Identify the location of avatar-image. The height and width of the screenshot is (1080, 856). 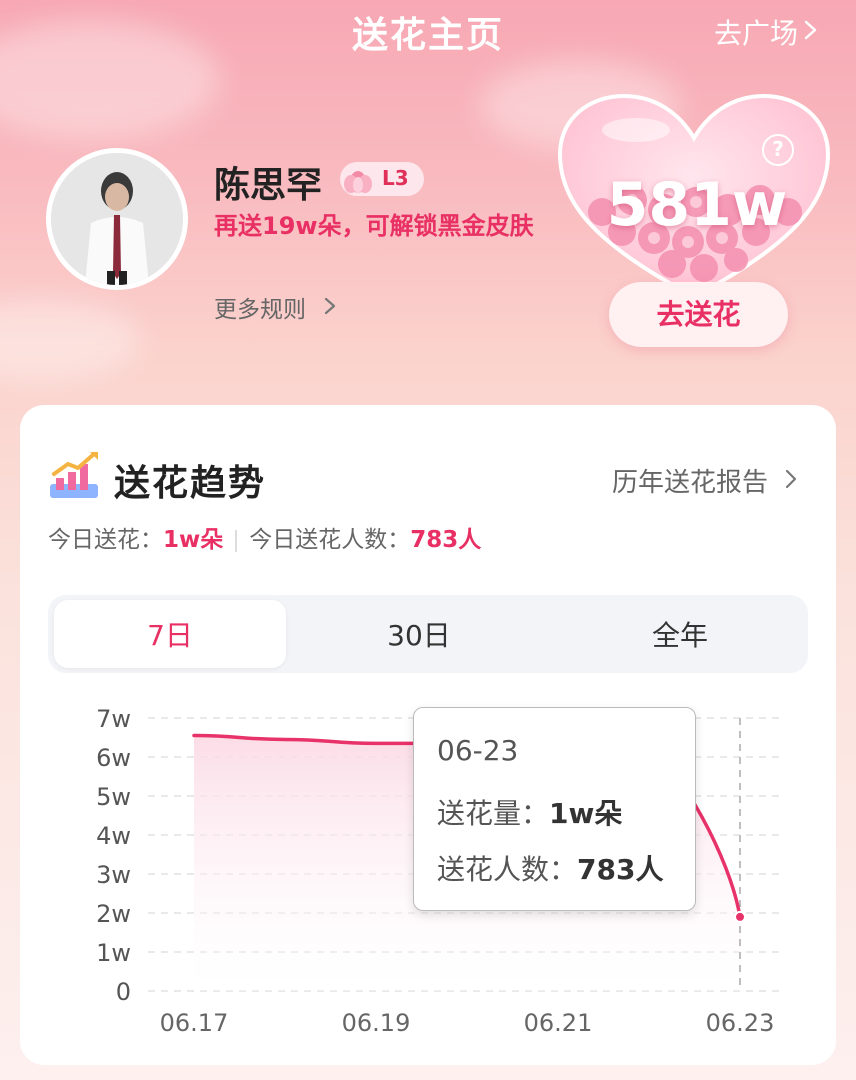
(117, 219).